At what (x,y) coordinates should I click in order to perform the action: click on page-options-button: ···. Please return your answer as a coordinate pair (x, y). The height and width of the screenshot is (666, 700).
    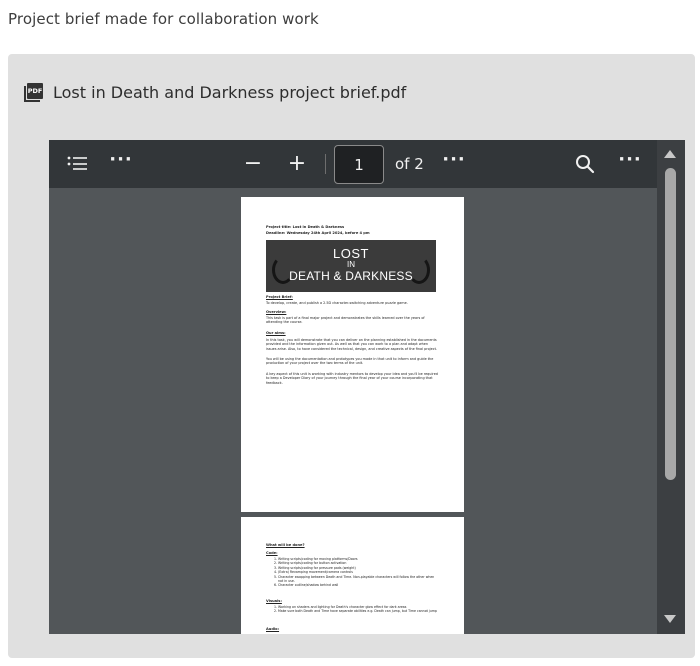
    Looking at the image, I should click on (454, 164).